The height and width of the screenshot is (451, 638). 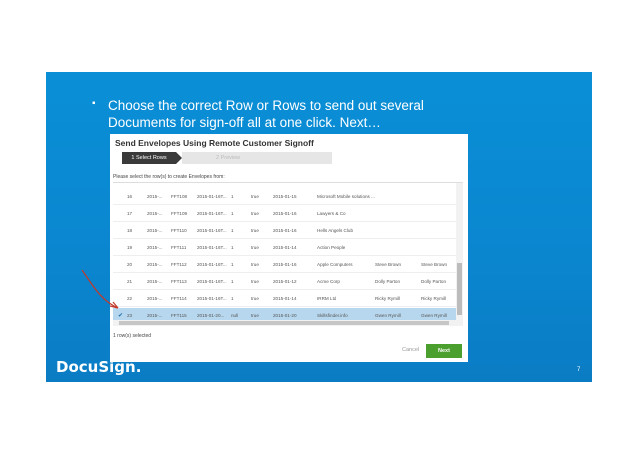 What do you see at coordinates (179, 230) in the screenshot?
I see `table-cell: FFT110` at bounding box center [179, 230].